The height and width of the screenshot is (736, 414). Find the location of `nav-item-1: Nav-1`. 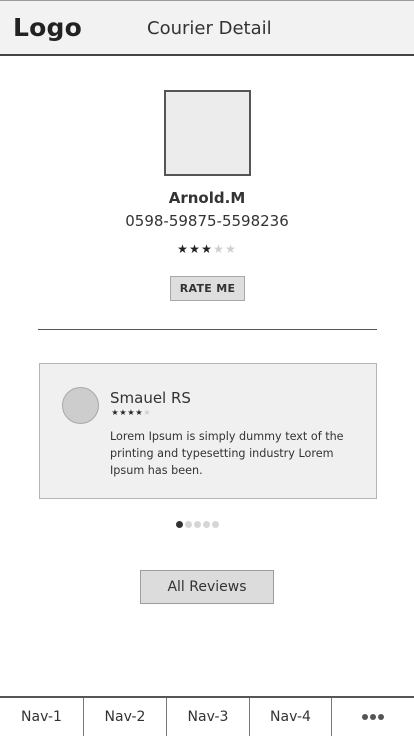

nav-item-1: Nav-1 is located at coordinates (42, 717).